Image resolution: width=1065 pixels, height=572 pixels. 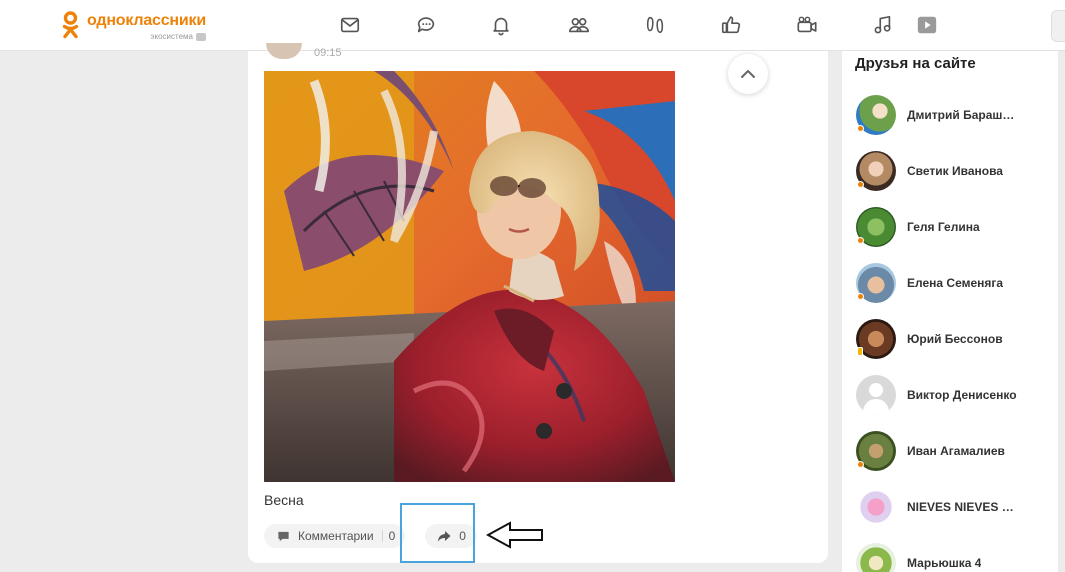 What do you see at coordinates (579, 25) in the screenshot?
I see `friends-icon` at bounding box center [579, 25].